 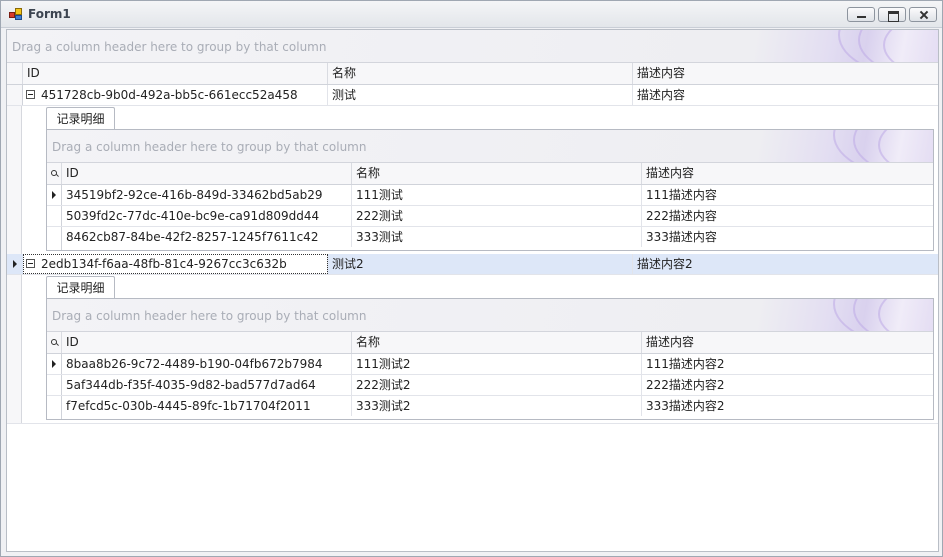 I want to click on maximize-button, so click(x=892, y=14).